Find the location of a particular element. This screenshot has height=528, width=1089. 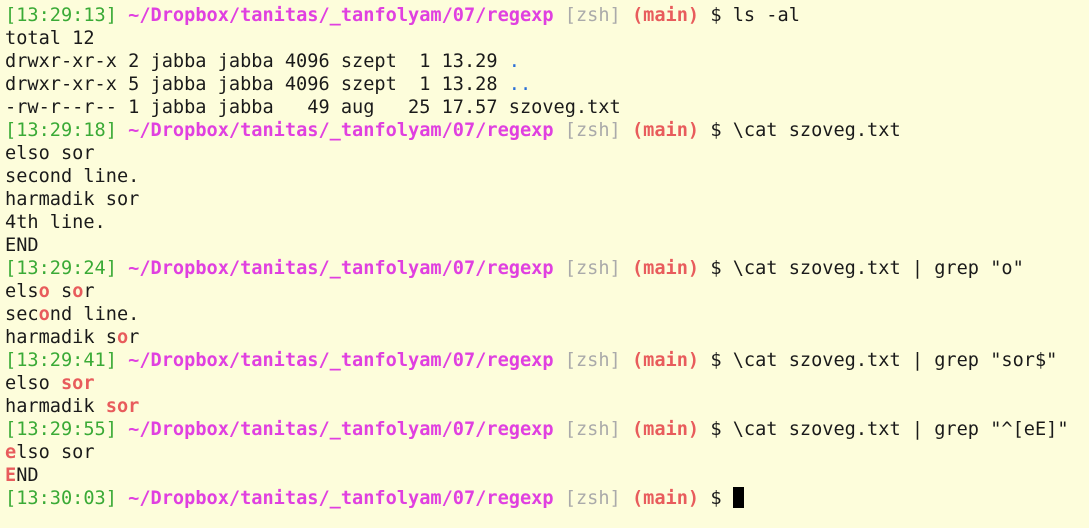

command-text: \cat szoveg.txt | grep "sor$" is located at coordinates (895, 360).